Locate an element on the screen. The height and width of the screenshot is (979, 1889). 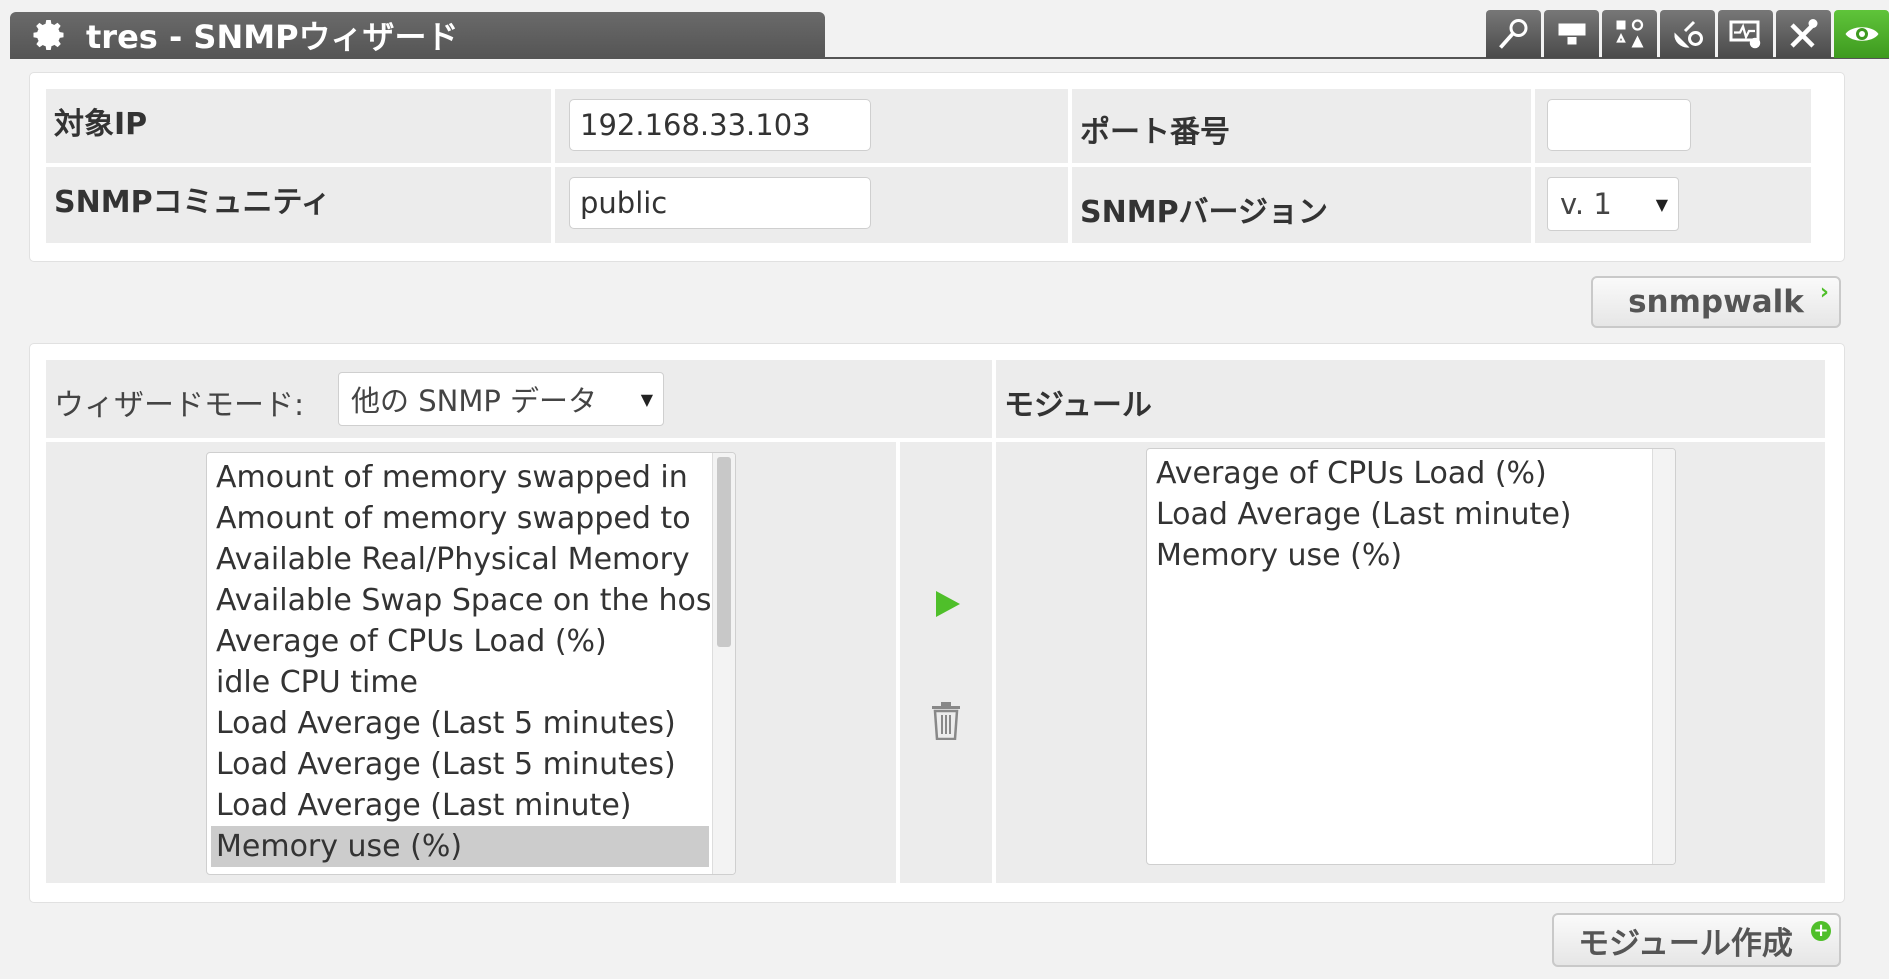
satellite-icon is located at coordinates (1687, 34).